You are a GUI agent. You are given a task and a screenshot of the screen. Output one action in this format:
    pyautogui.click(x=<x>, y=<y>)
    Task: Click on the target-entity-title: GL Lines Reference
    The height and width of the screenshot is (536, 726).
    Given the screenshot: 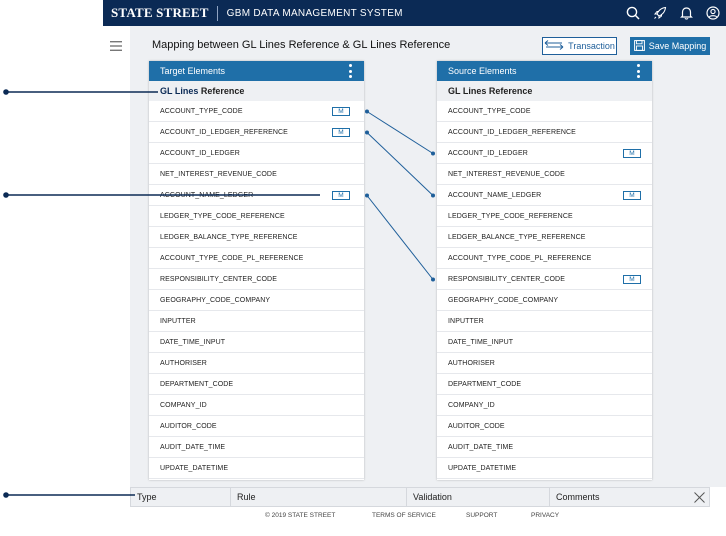 What is the action you would take?
    pyautogui.click(x=256, y=91)
    